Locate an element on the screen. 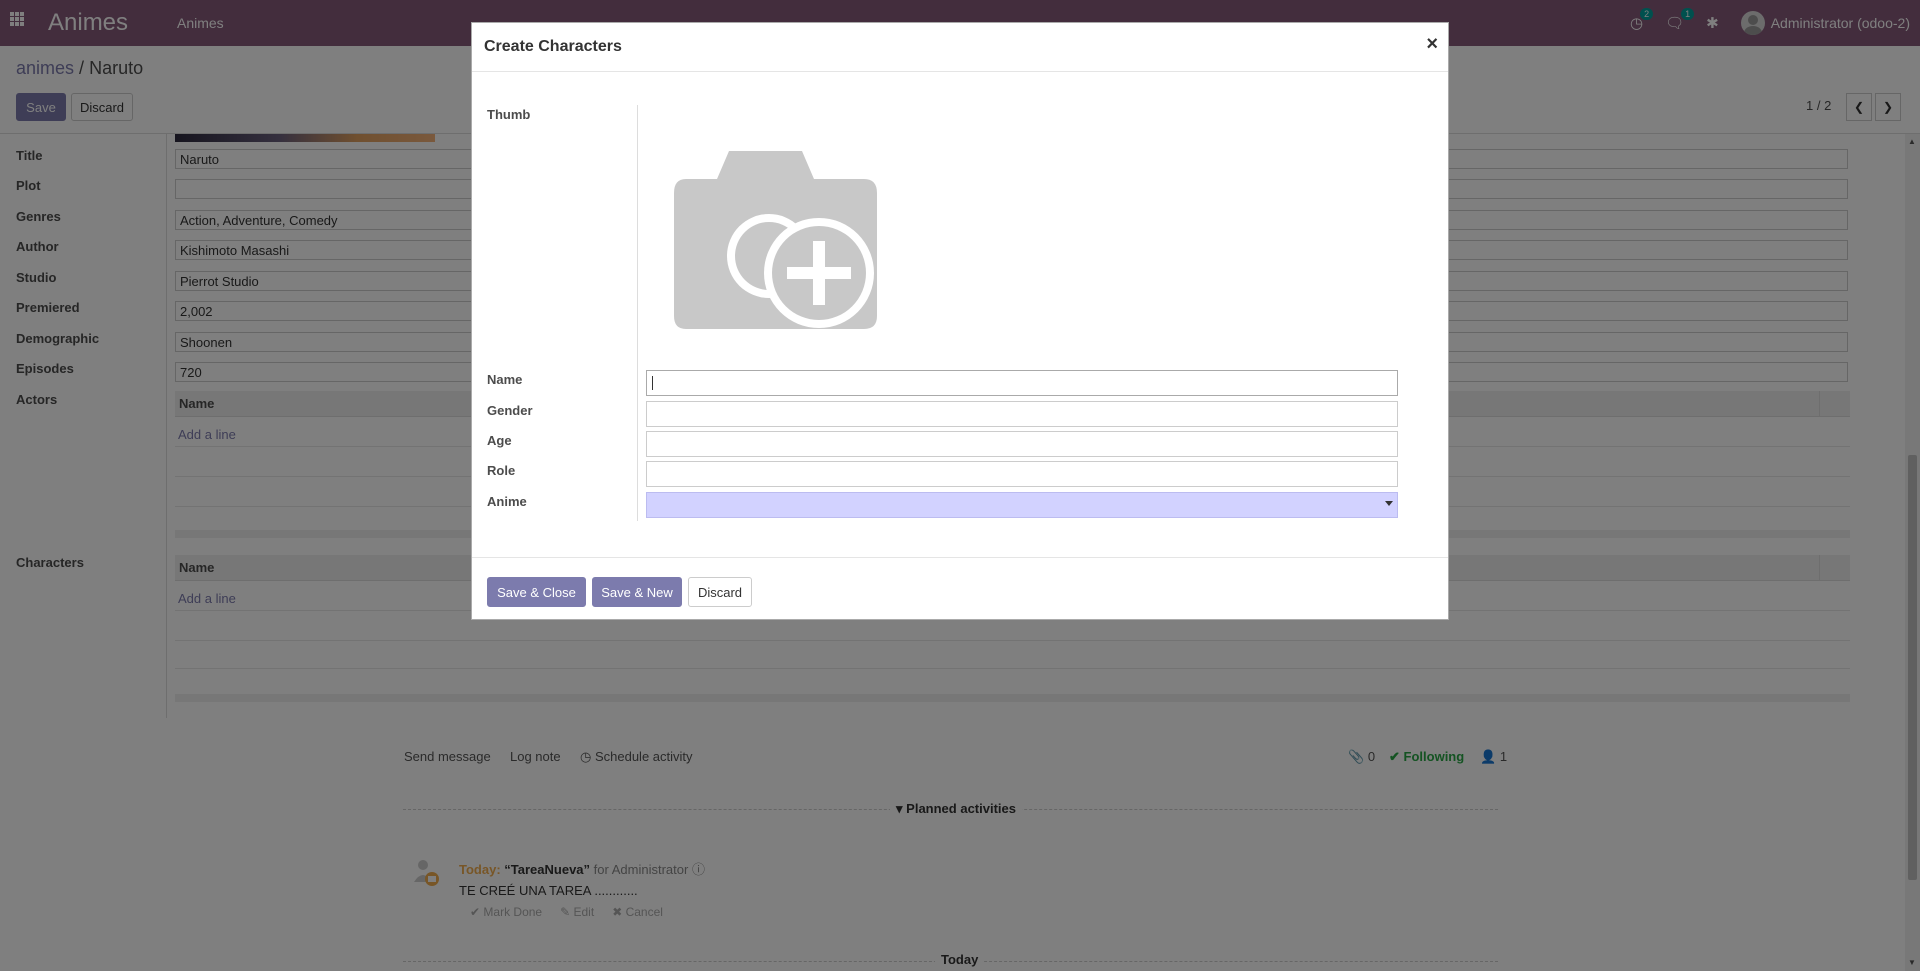  gender-label: Gender is located at coordinates (510, 410).